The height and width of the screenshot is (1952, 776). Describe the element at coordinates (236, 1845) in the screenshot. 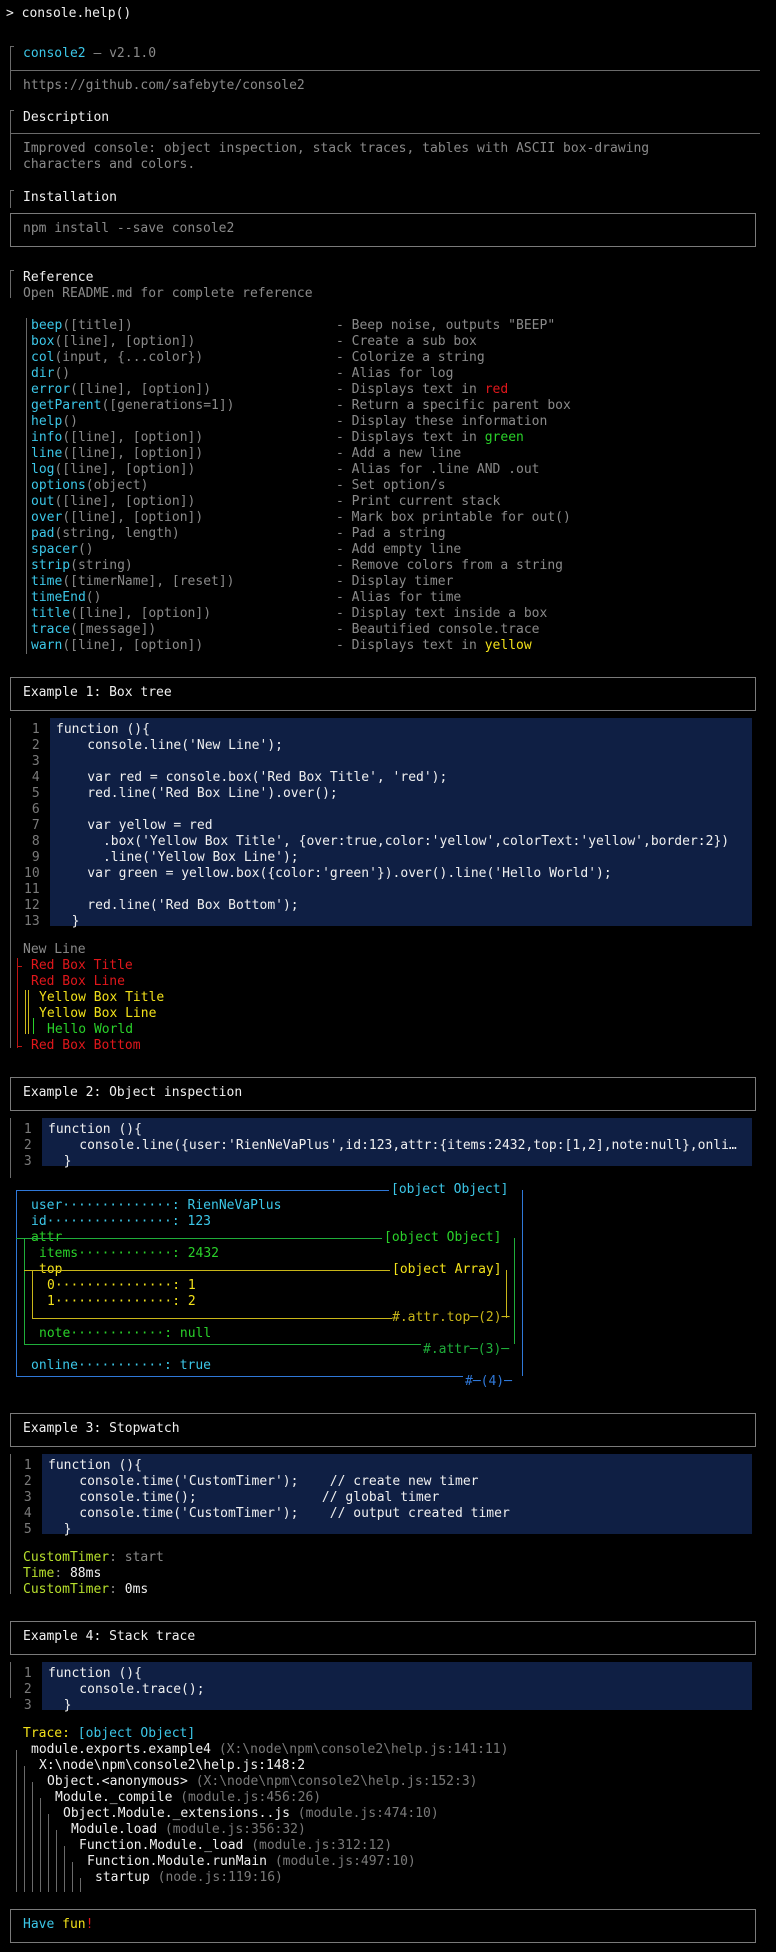

I see `trace-frame: Function.Module._load (module.js:312:12)` at that location.